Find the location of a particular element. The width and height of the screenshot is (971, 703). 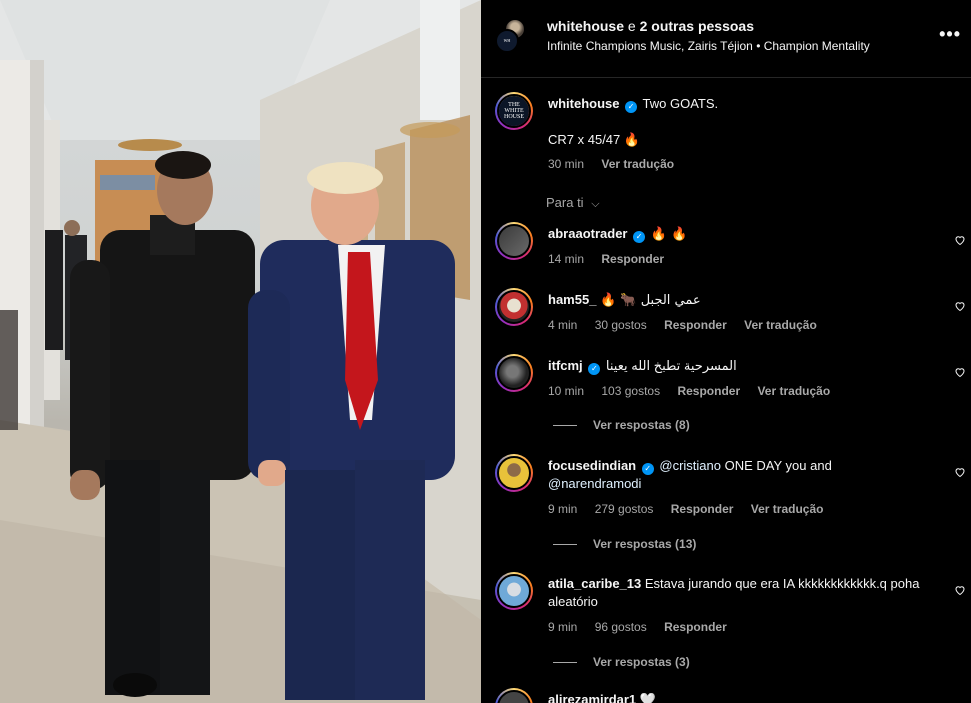

comment-text: 🔥 🐂 عمي الجبل is located at coordinates (650, 300).